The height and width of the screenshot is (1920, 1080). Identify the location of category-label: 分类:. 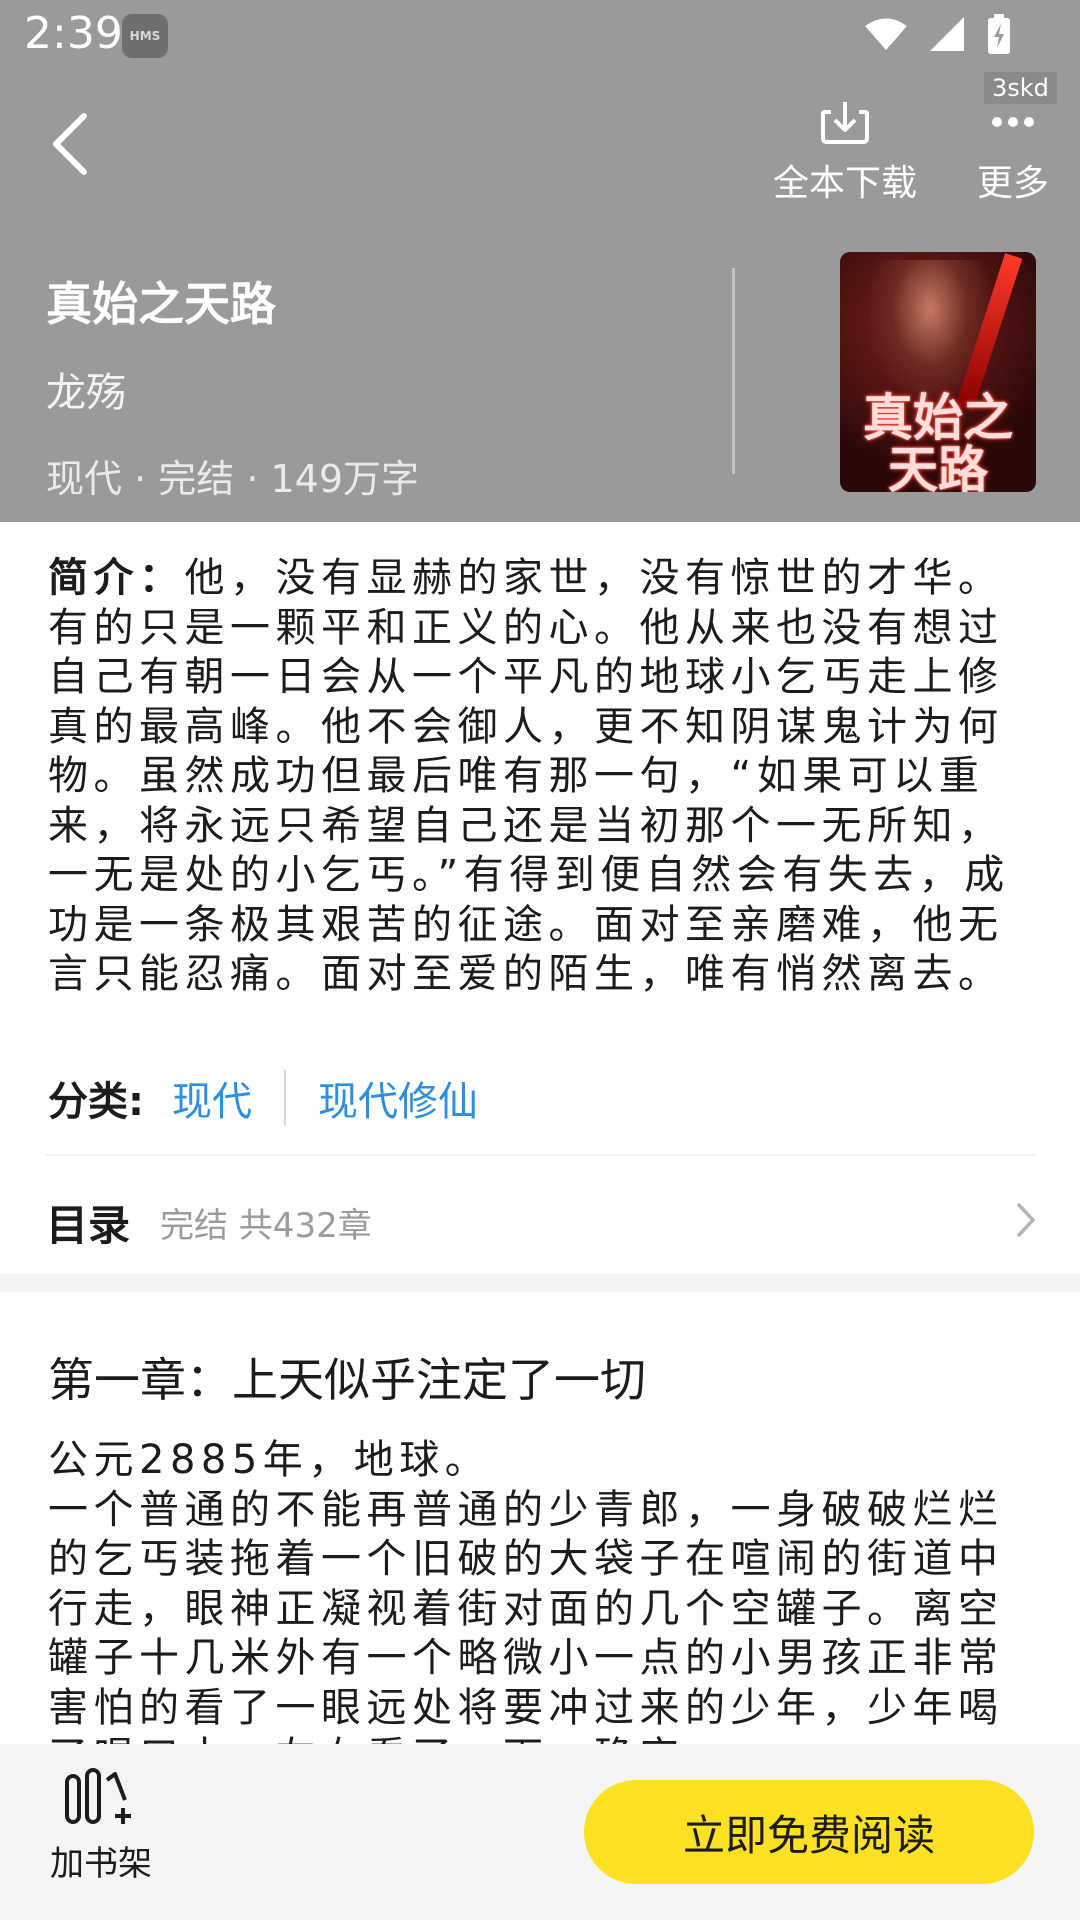
(96, 1102).